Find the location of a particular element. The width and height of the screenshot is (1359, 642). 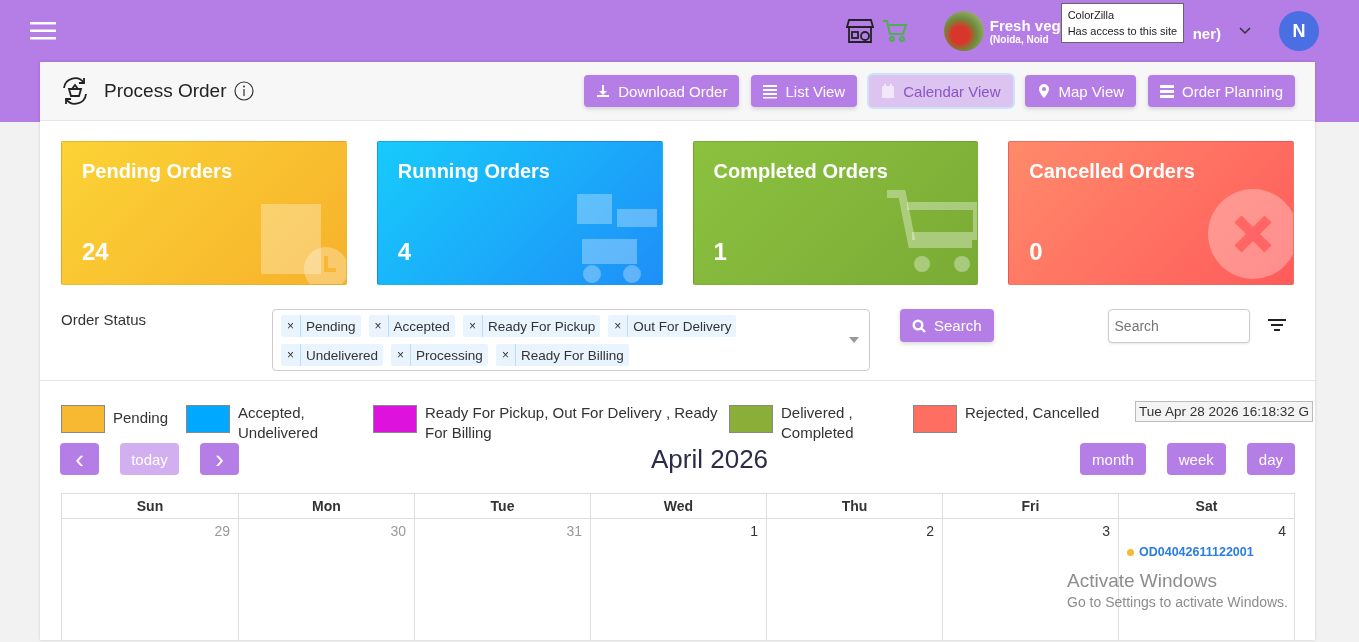

store-name: Fresh veg is located at coordinates (1025, 25).